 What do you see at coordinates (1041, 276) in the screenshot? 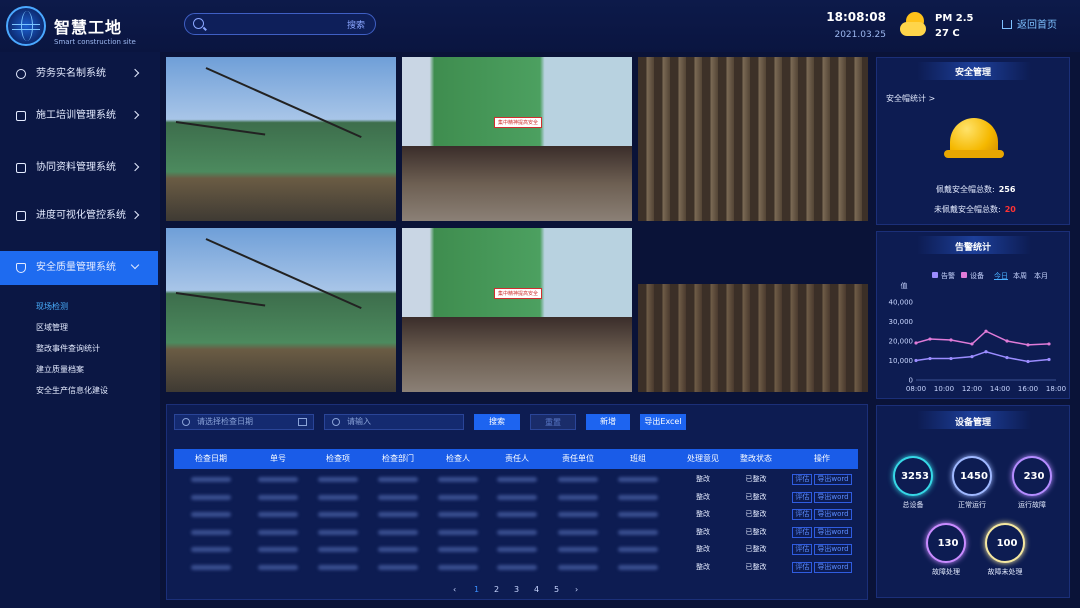
I see `period-month-tab: 本月` at bounding box center [1041, 276].